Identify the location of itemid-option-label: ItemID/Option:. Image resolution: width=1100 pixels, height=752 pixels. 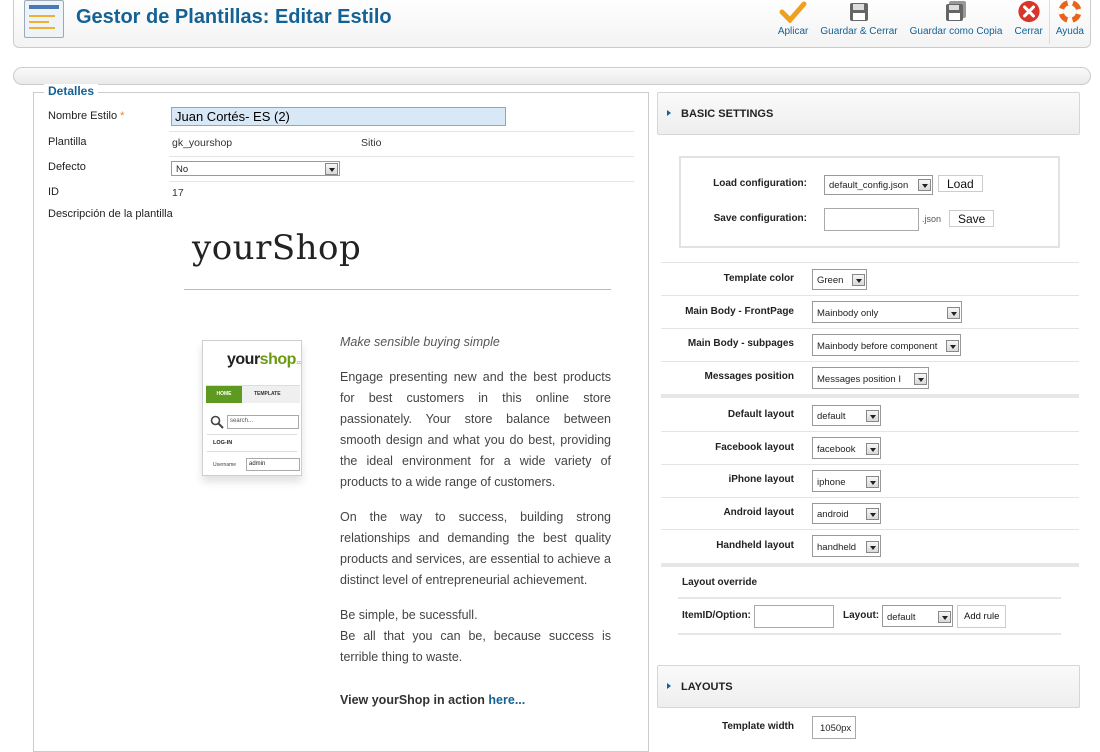
(716, 615).